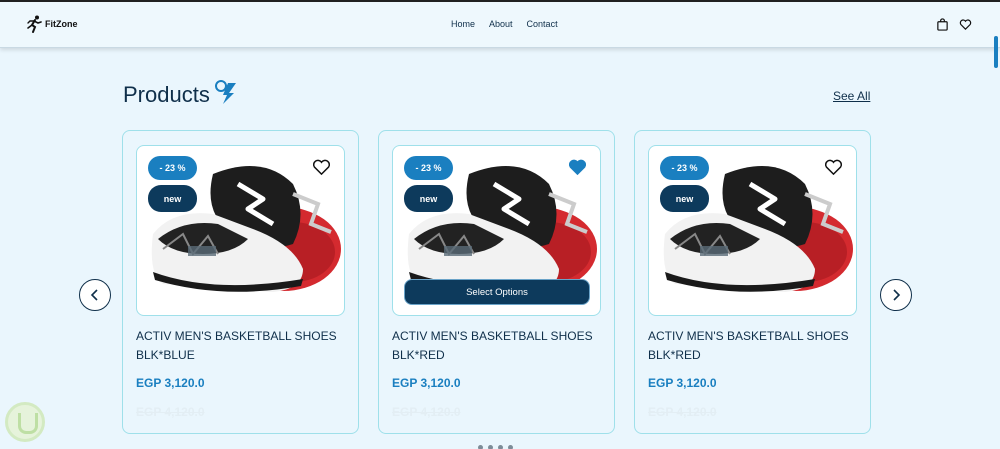 Image resolution: width=1000 pixels, height=449 pixels. Describe the element at coordinates (497, 292) in the screenshot. I see `select-options-button: Select Options` at that location.